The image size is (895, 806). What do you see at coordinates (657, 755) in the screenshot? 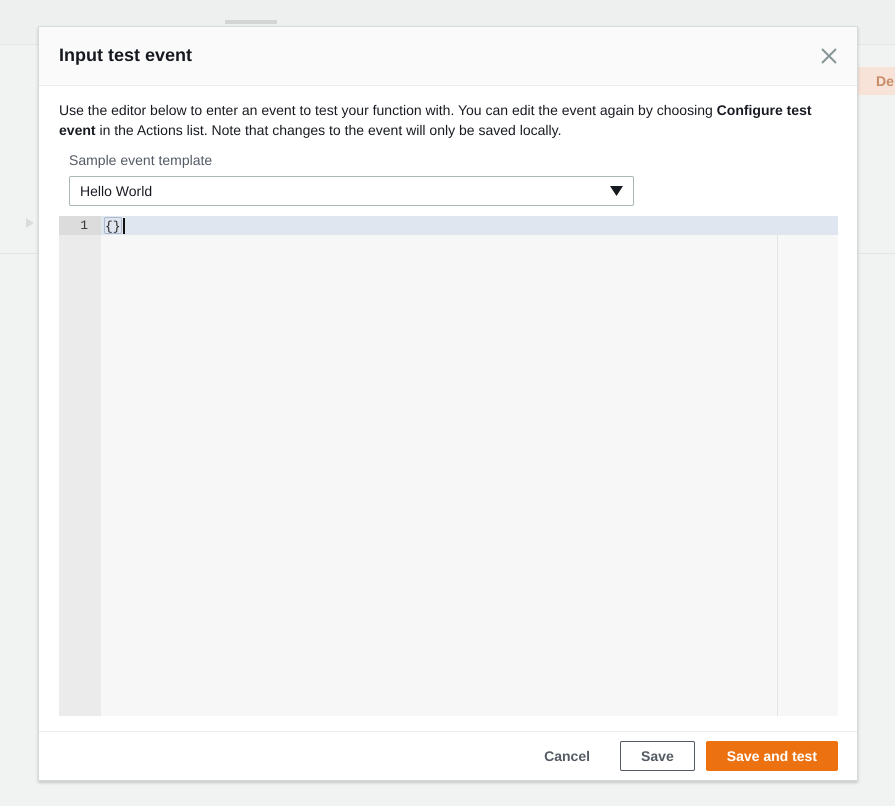
I see `save-button: Save` at bounding box center [657, 755].